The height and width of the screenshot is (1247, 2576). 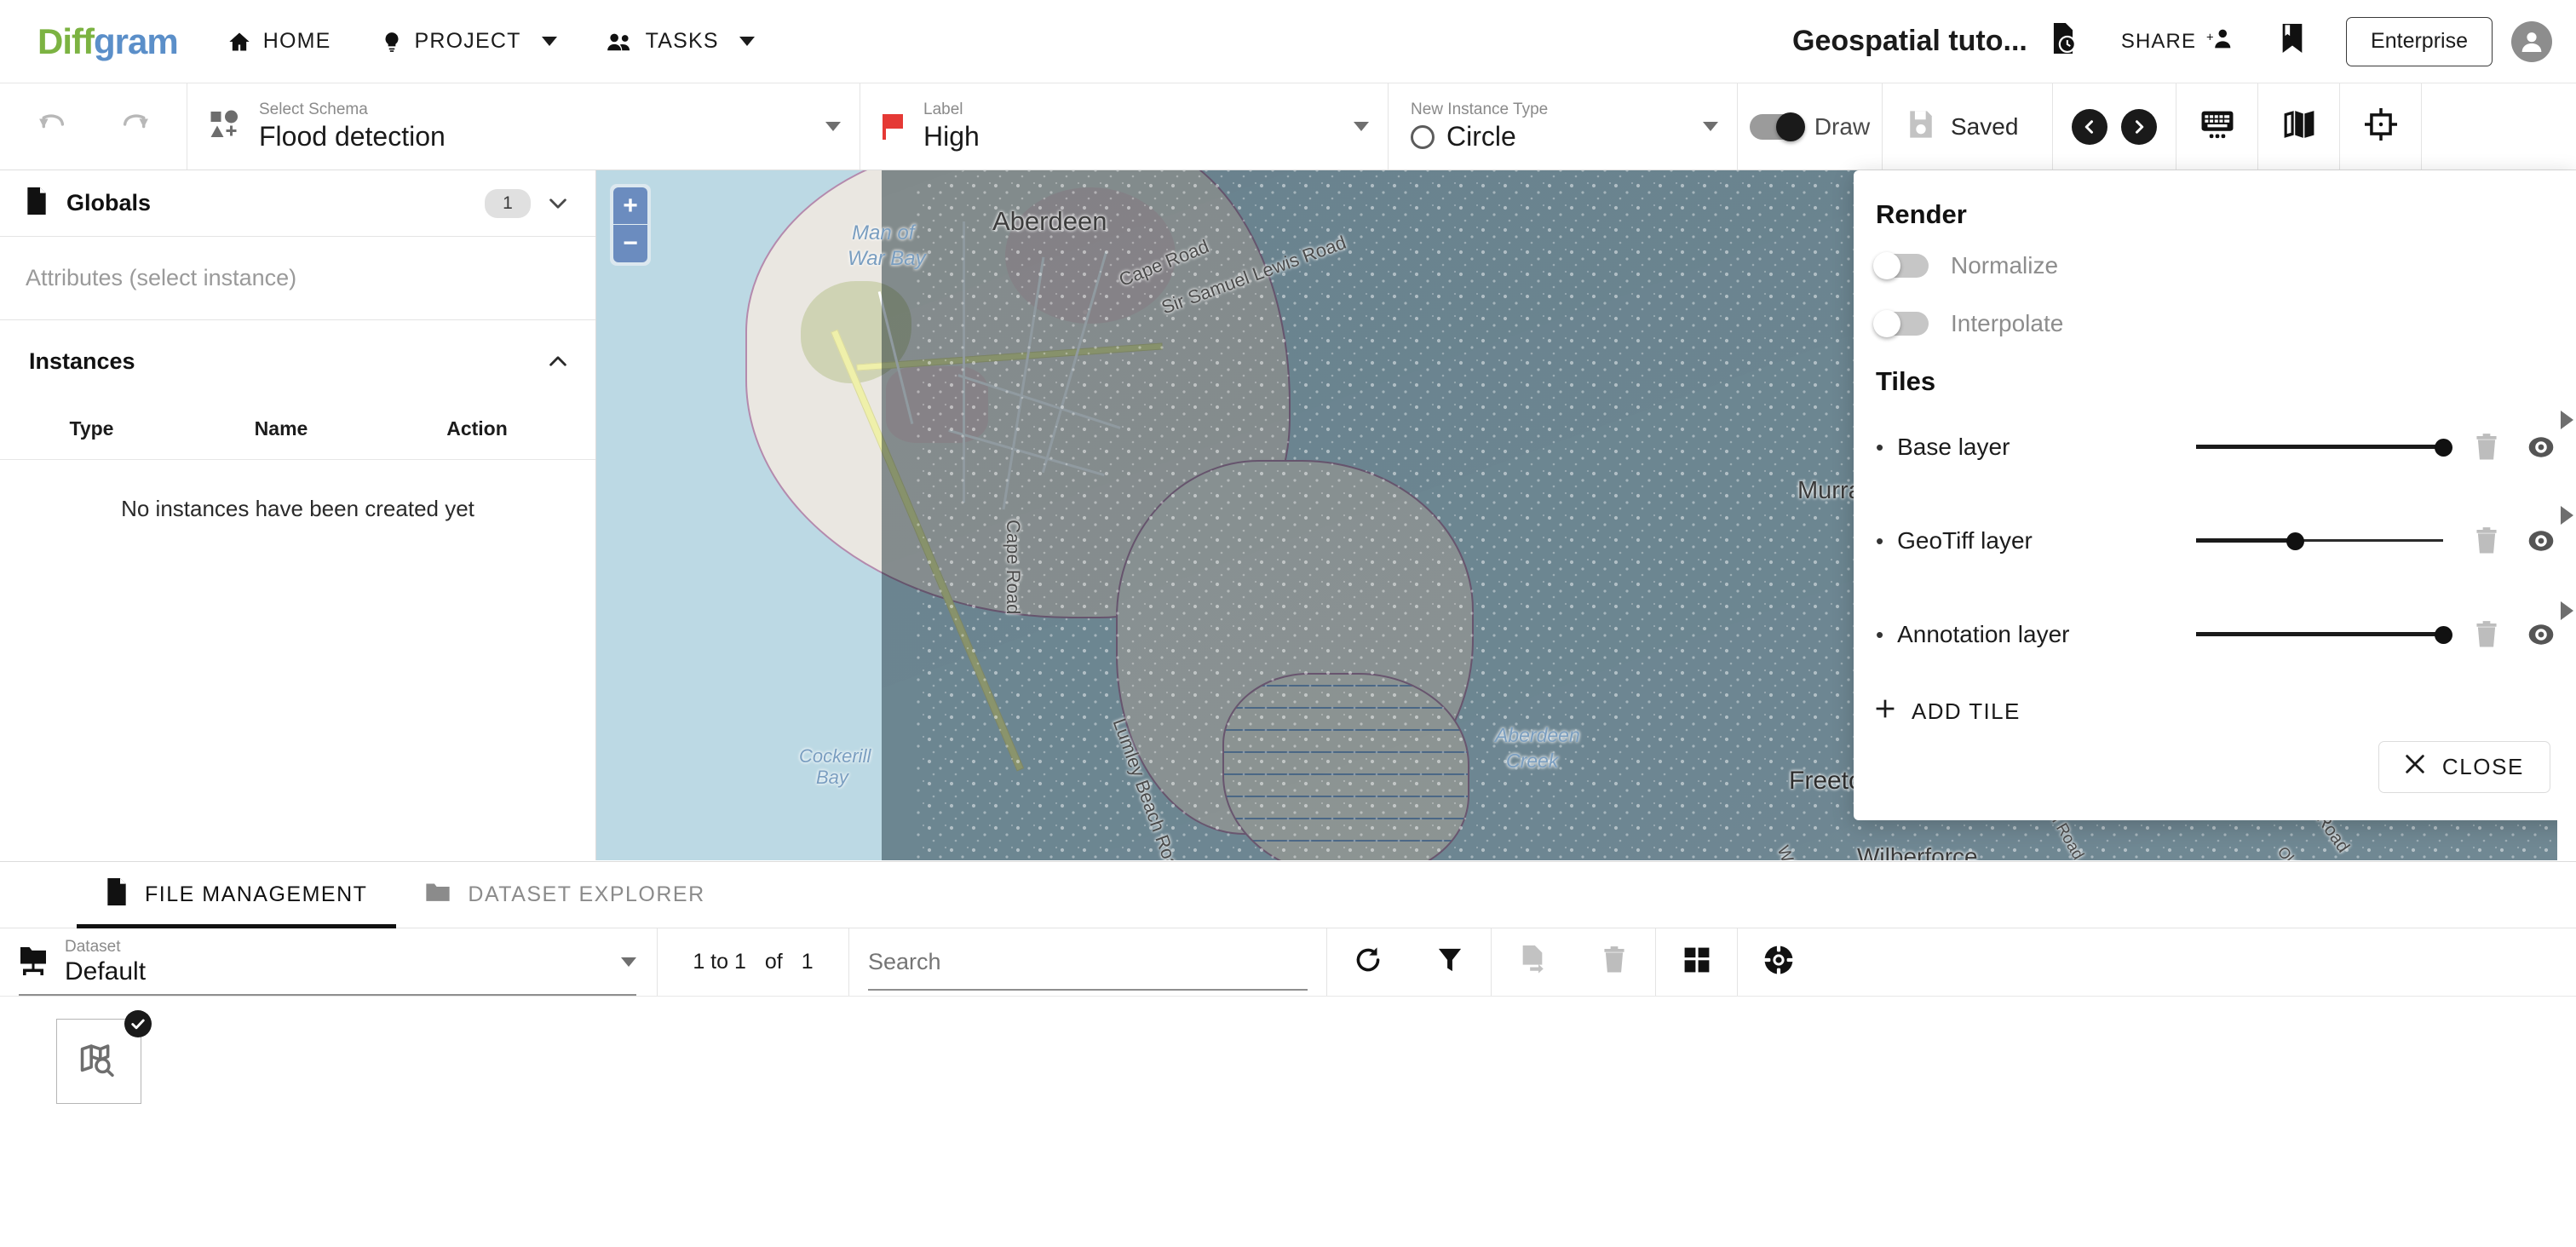 What do you see at coordinates (951, 136) in the screenshot?
I see `label-select-value: High` at bounding box center [951, 136].